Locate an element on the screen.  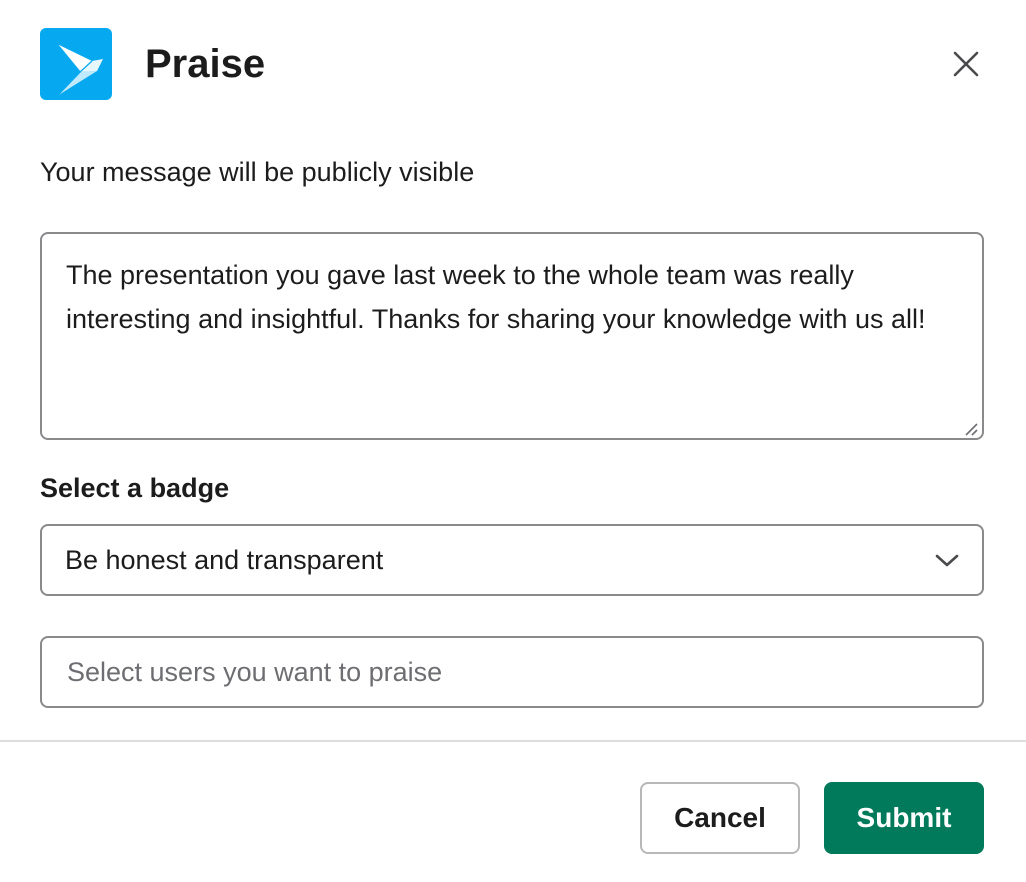
badge-selected-value: Be honest and transparent is located at coordinates (224, 560).